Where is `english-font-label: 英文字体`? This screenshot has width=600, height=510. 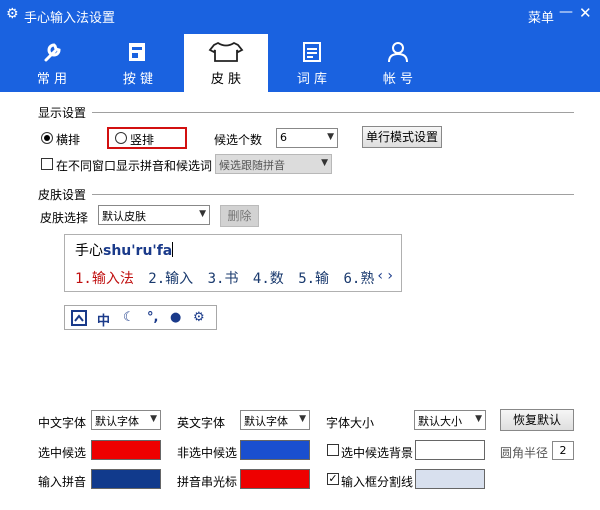 english-font-label: 英文字体 is located at coordinates (201, 423).